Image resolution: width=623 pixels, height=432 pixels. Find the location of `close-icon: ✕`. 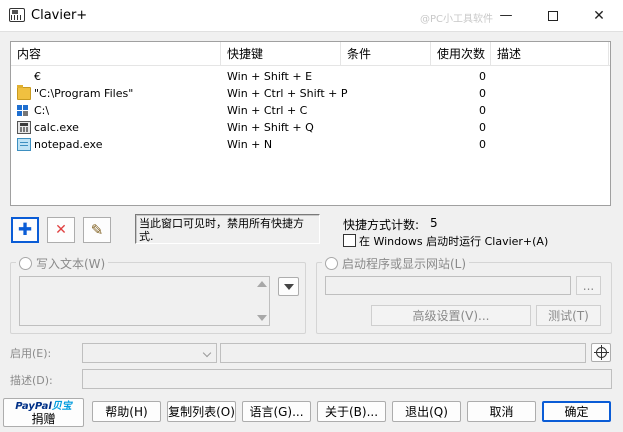

close-icon: ✕ is located at coordinates (599, 15).